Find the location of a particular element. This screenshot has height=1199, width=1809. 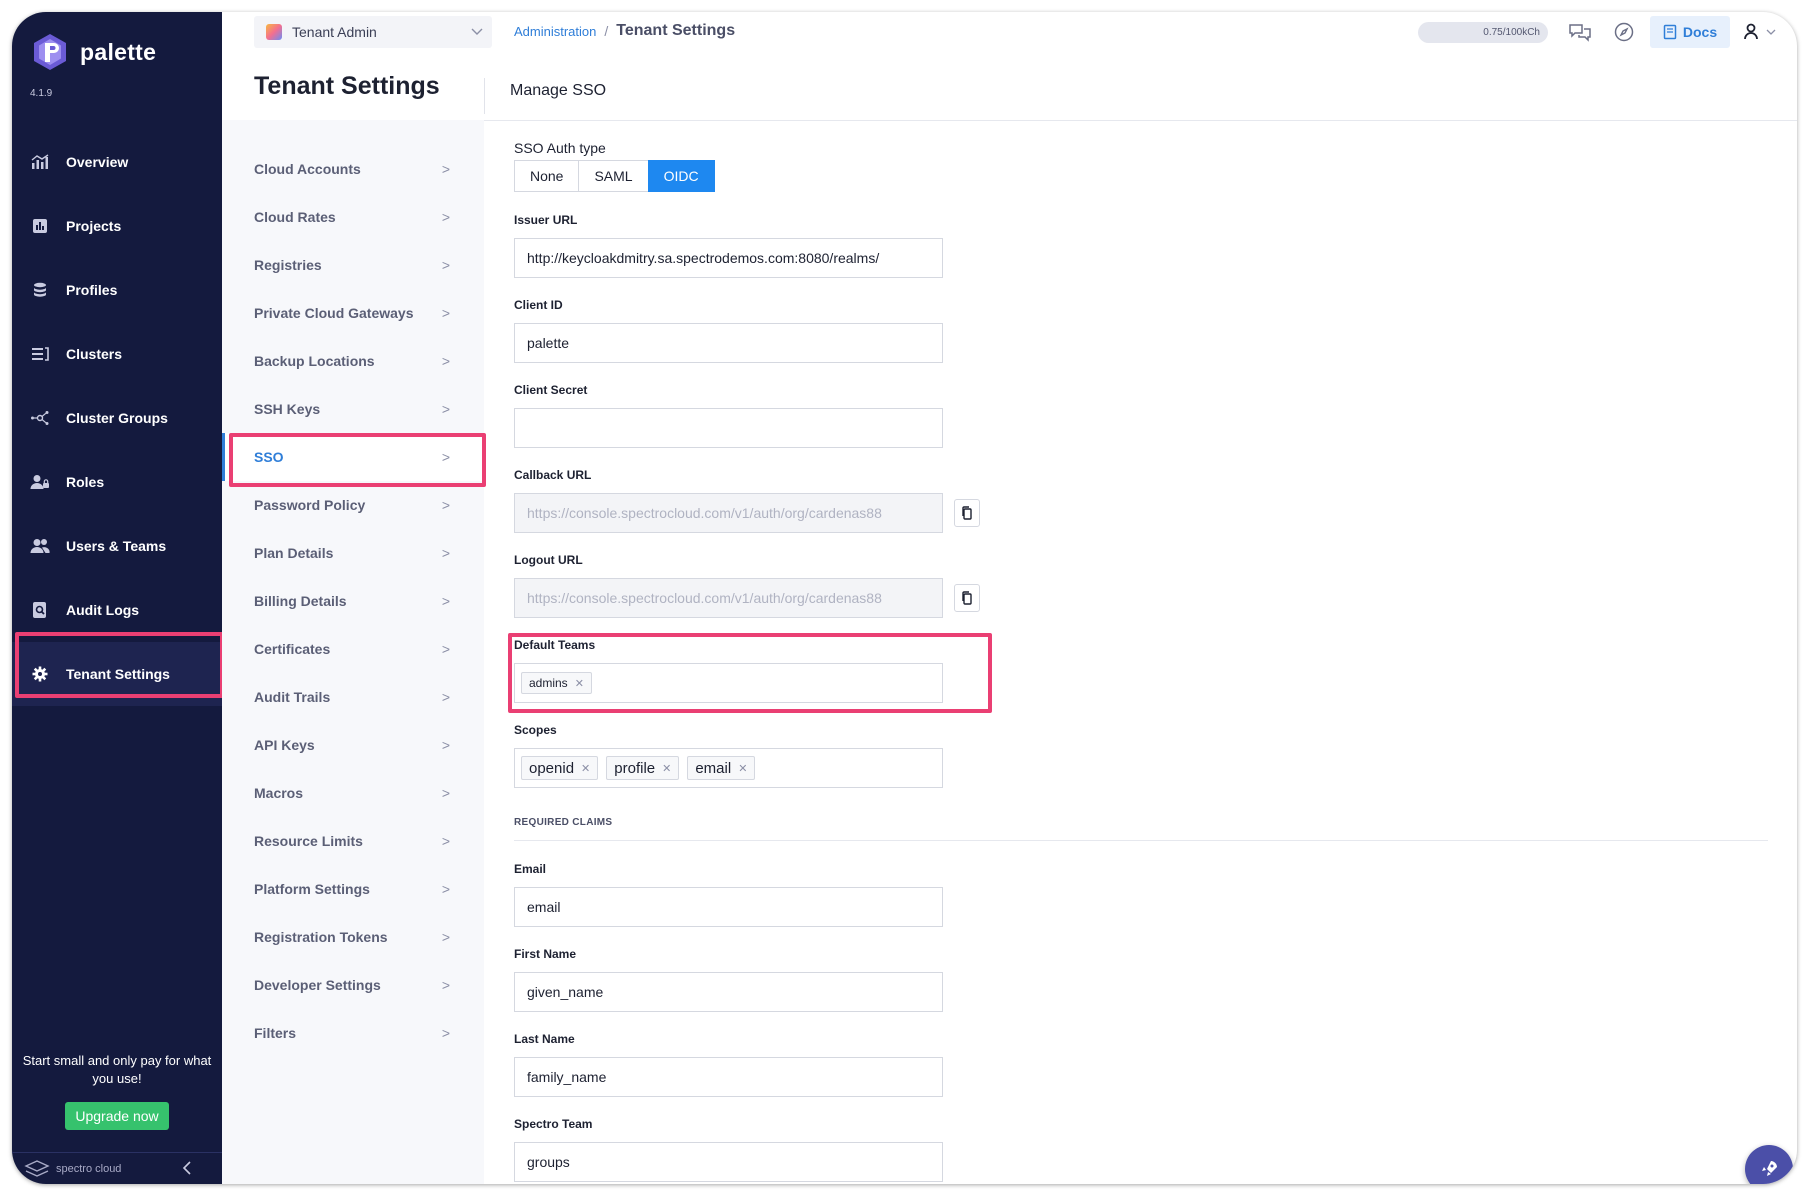

chevron-down-icon is located at coordinates (1771, 32).